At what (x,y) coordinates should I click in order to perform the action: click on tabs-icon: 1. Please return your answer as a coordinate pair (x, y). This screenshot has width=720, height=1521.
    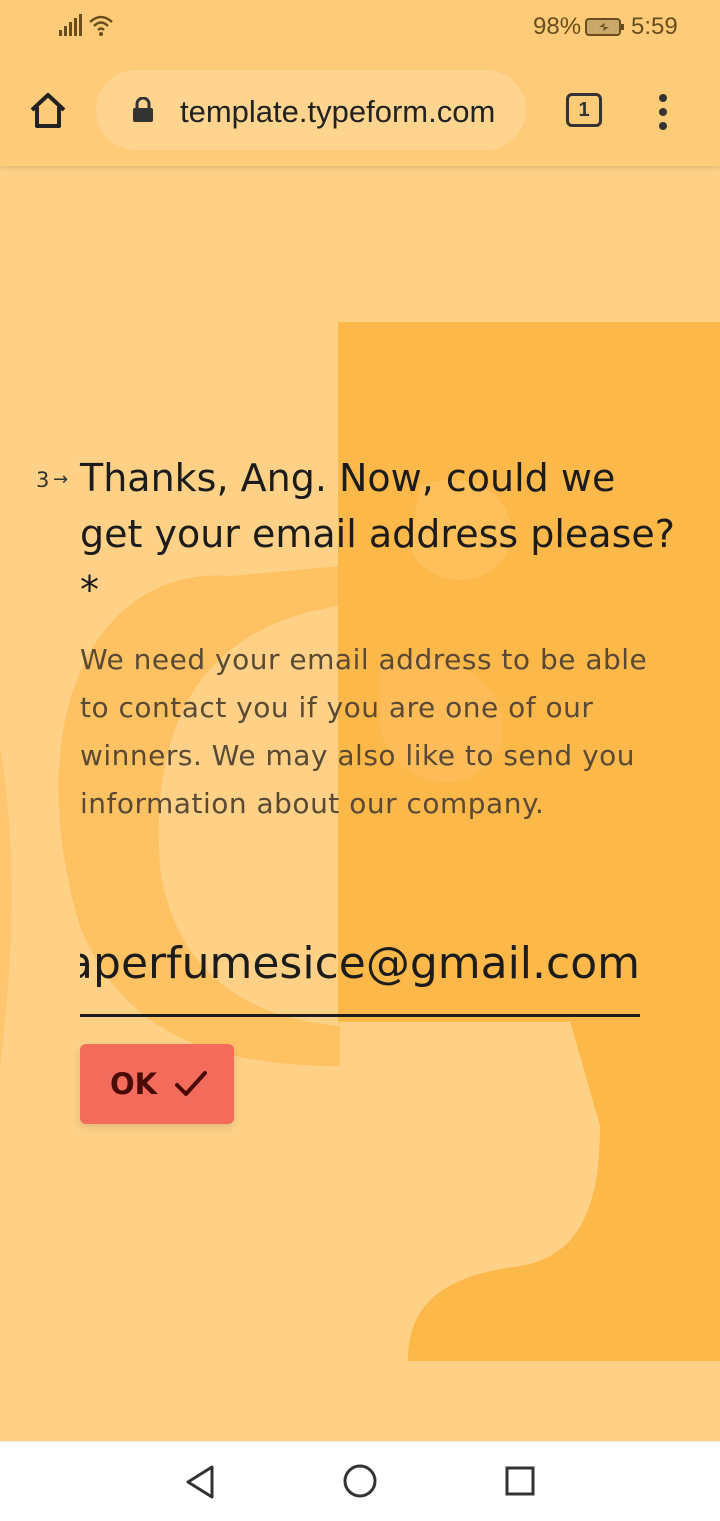
    Looking at the image, I should click on (584, 110).